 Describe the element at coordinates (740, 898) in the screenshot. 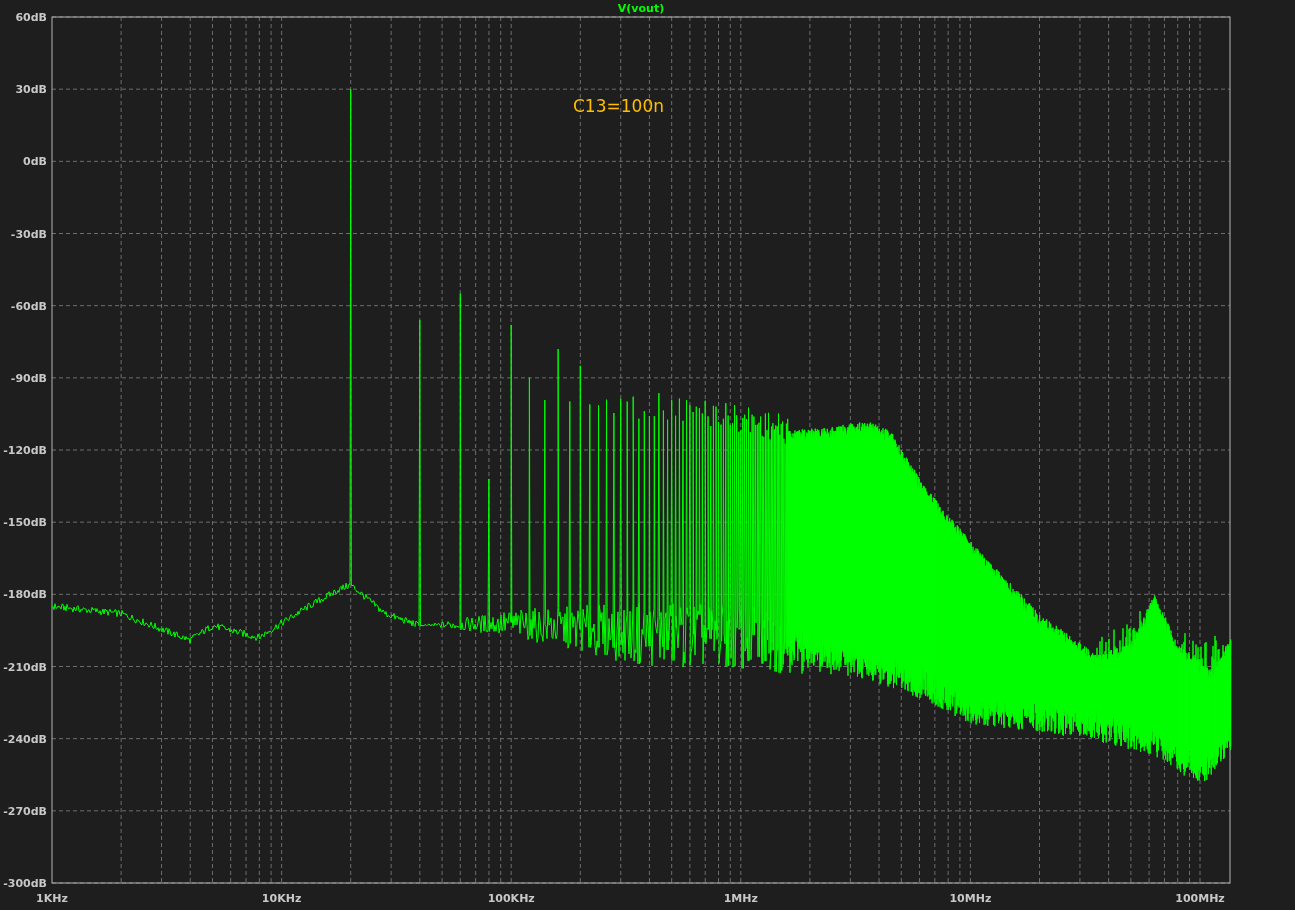

I see `x-tick-label: 1MHz` at that location.